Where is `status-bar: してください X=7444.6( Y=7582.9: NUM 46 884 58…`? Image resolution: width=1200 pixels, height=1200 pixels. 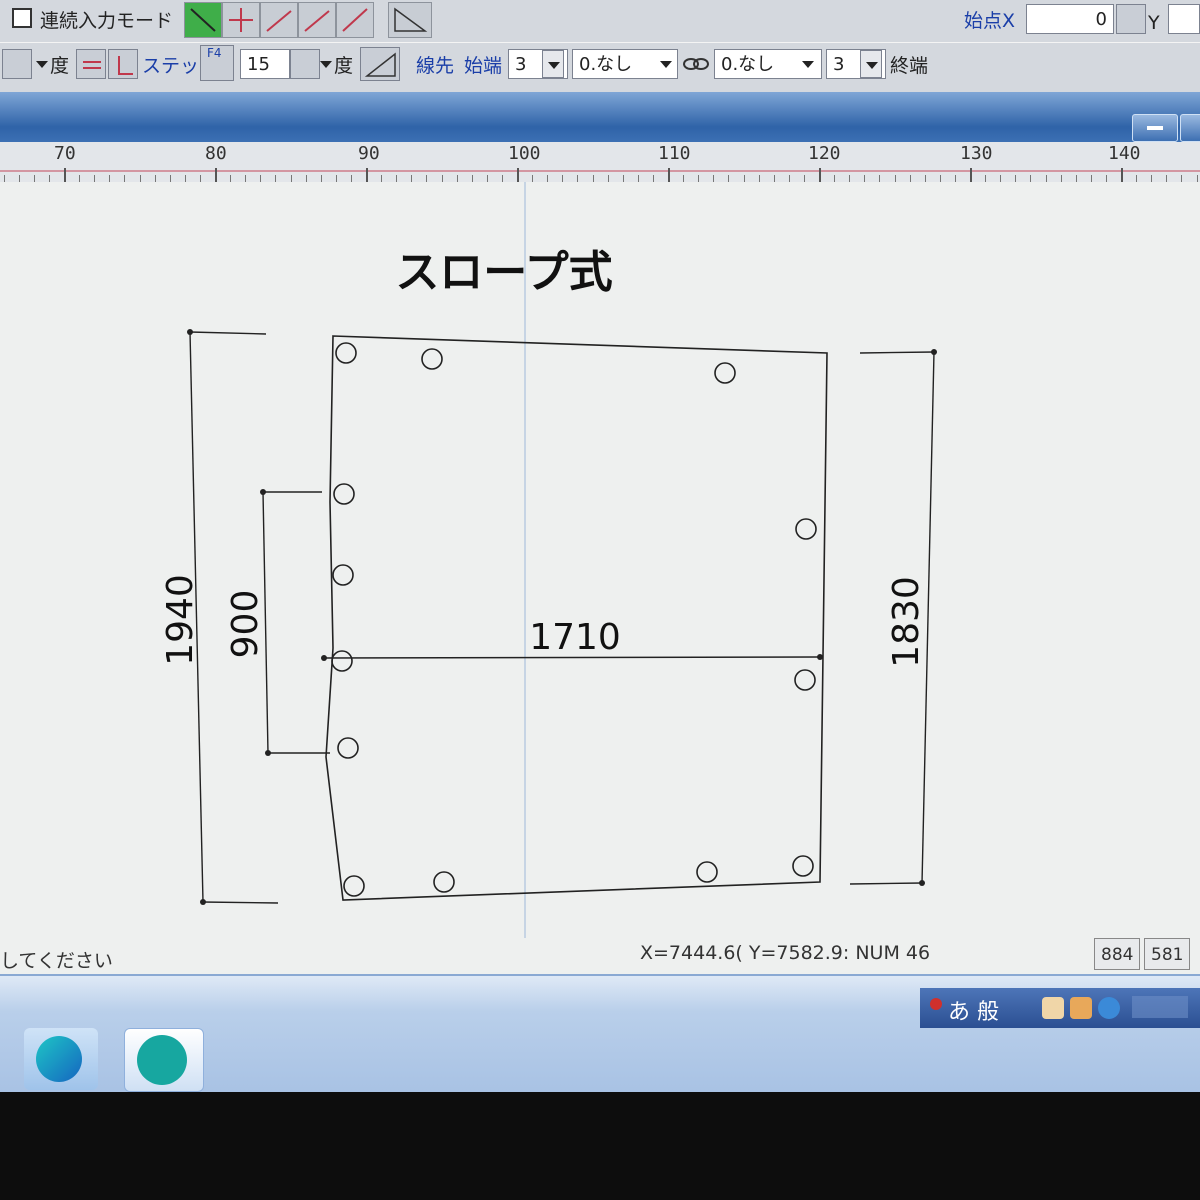 status-bar: してください X=7444.6( Y=7582.9: NUM 46 884 58… is located at coordinates (600, 956).